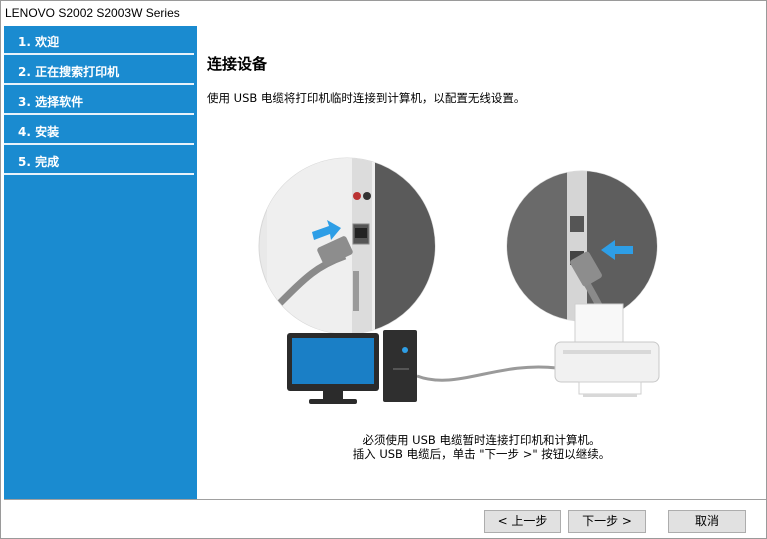 This screenshot has width=767, height=539. Describe the element at coordinates (99, 160) in the screenshot. I see `step-finish: 5. 完成` at that location.